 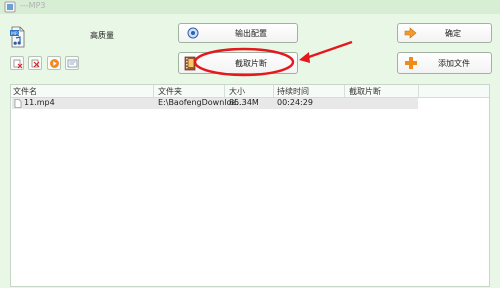 I want to click on size-cell: 85.34M, so click(x=244, y=102).